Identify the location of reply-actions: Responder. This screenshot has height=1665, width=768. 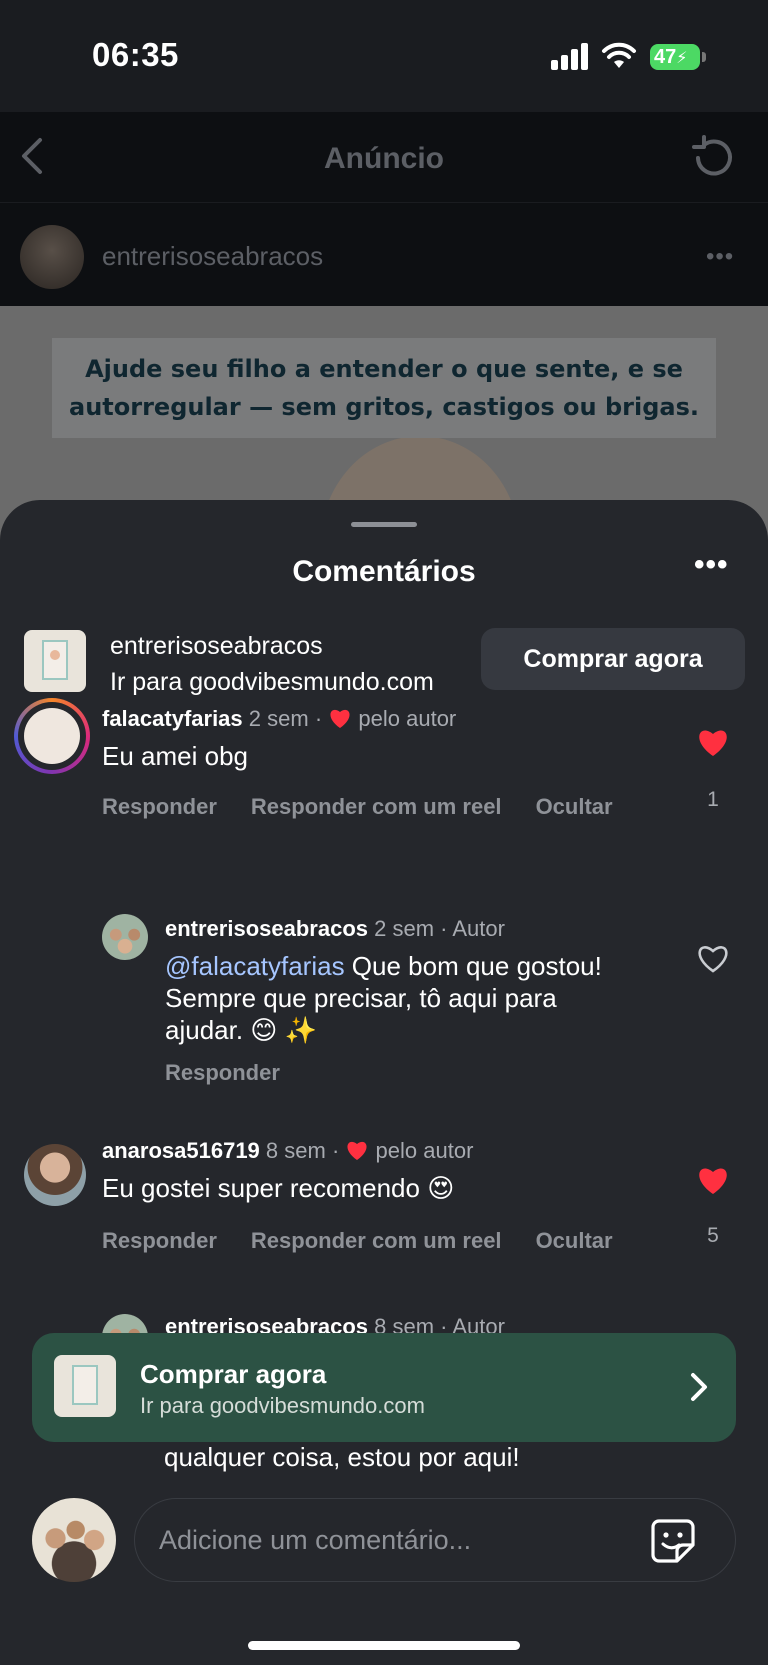
(239, 1073).